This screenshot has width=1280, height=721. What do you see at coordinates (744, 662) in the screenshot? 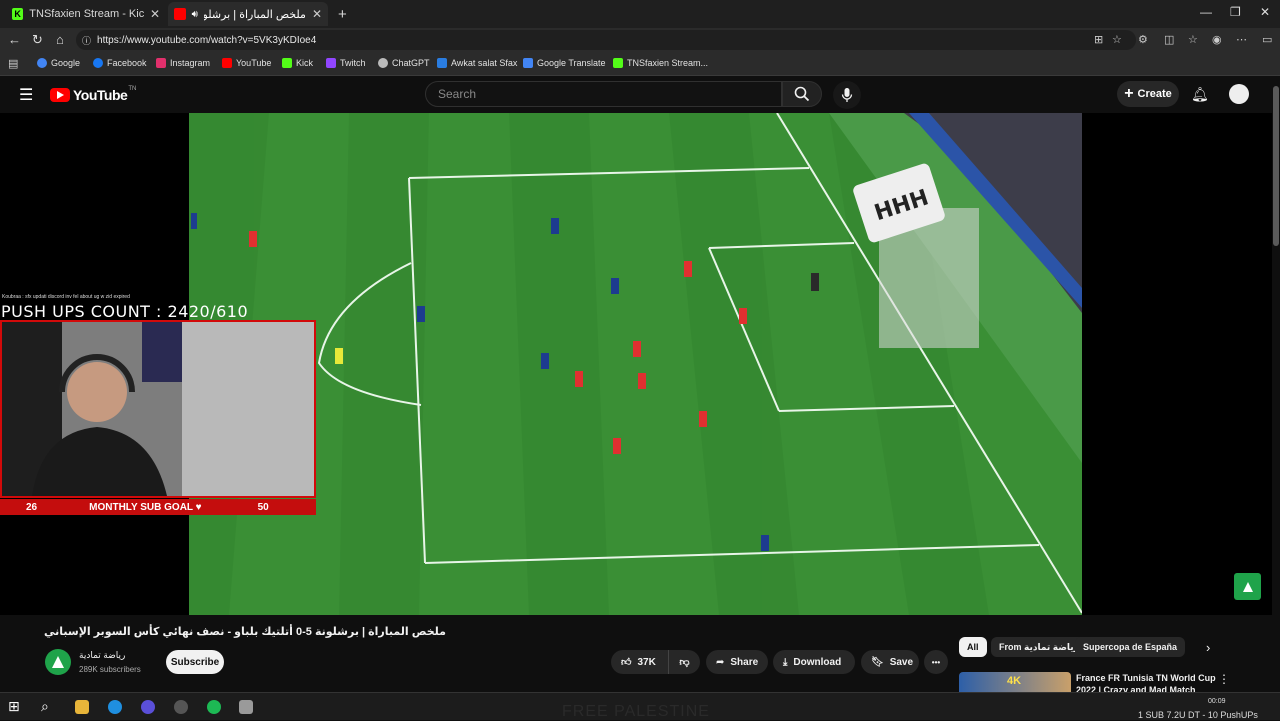
I see `share-label: Share` at bounding box center [744, 662].